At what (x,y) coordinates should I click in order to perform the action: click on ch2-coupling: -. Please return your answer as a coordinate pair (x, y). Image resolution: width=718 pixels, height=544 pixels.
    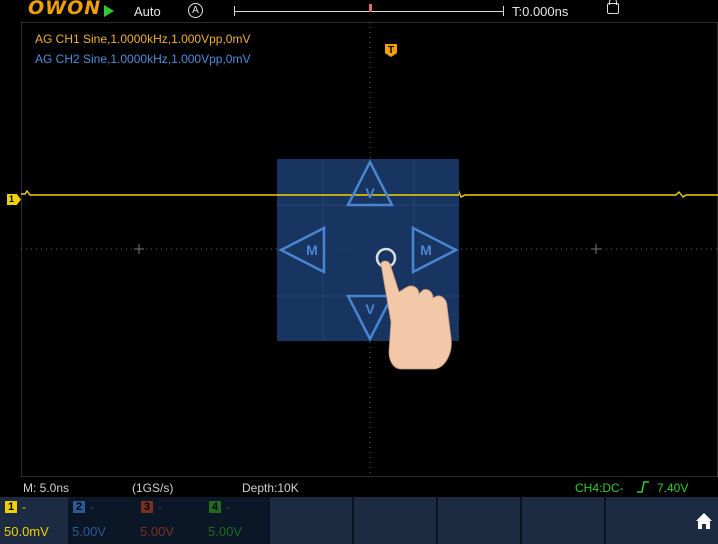
    Looking at the image, I should click on (92, 507).